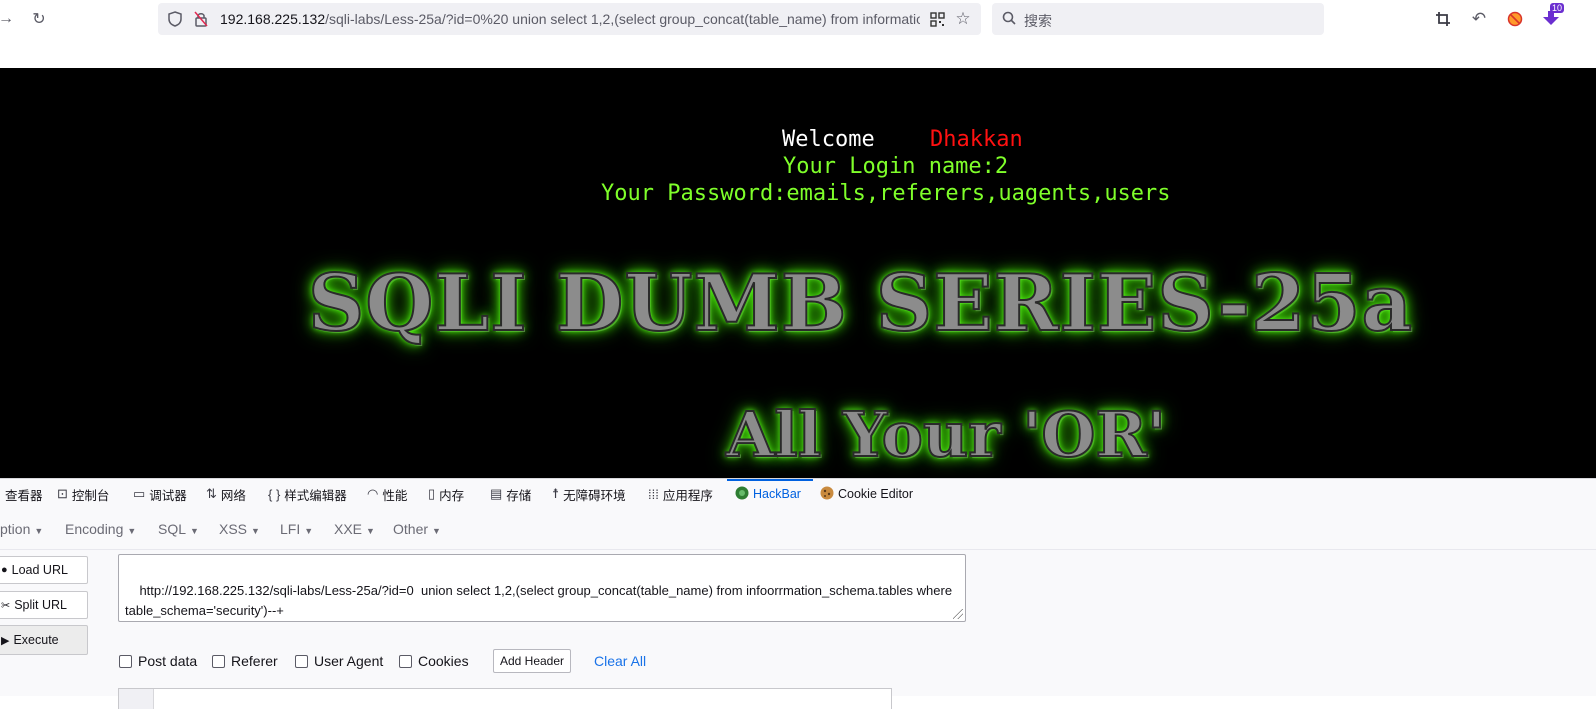 The image size is (1596, 709). I want to click on tab-label: 存储, so click(519, 495).